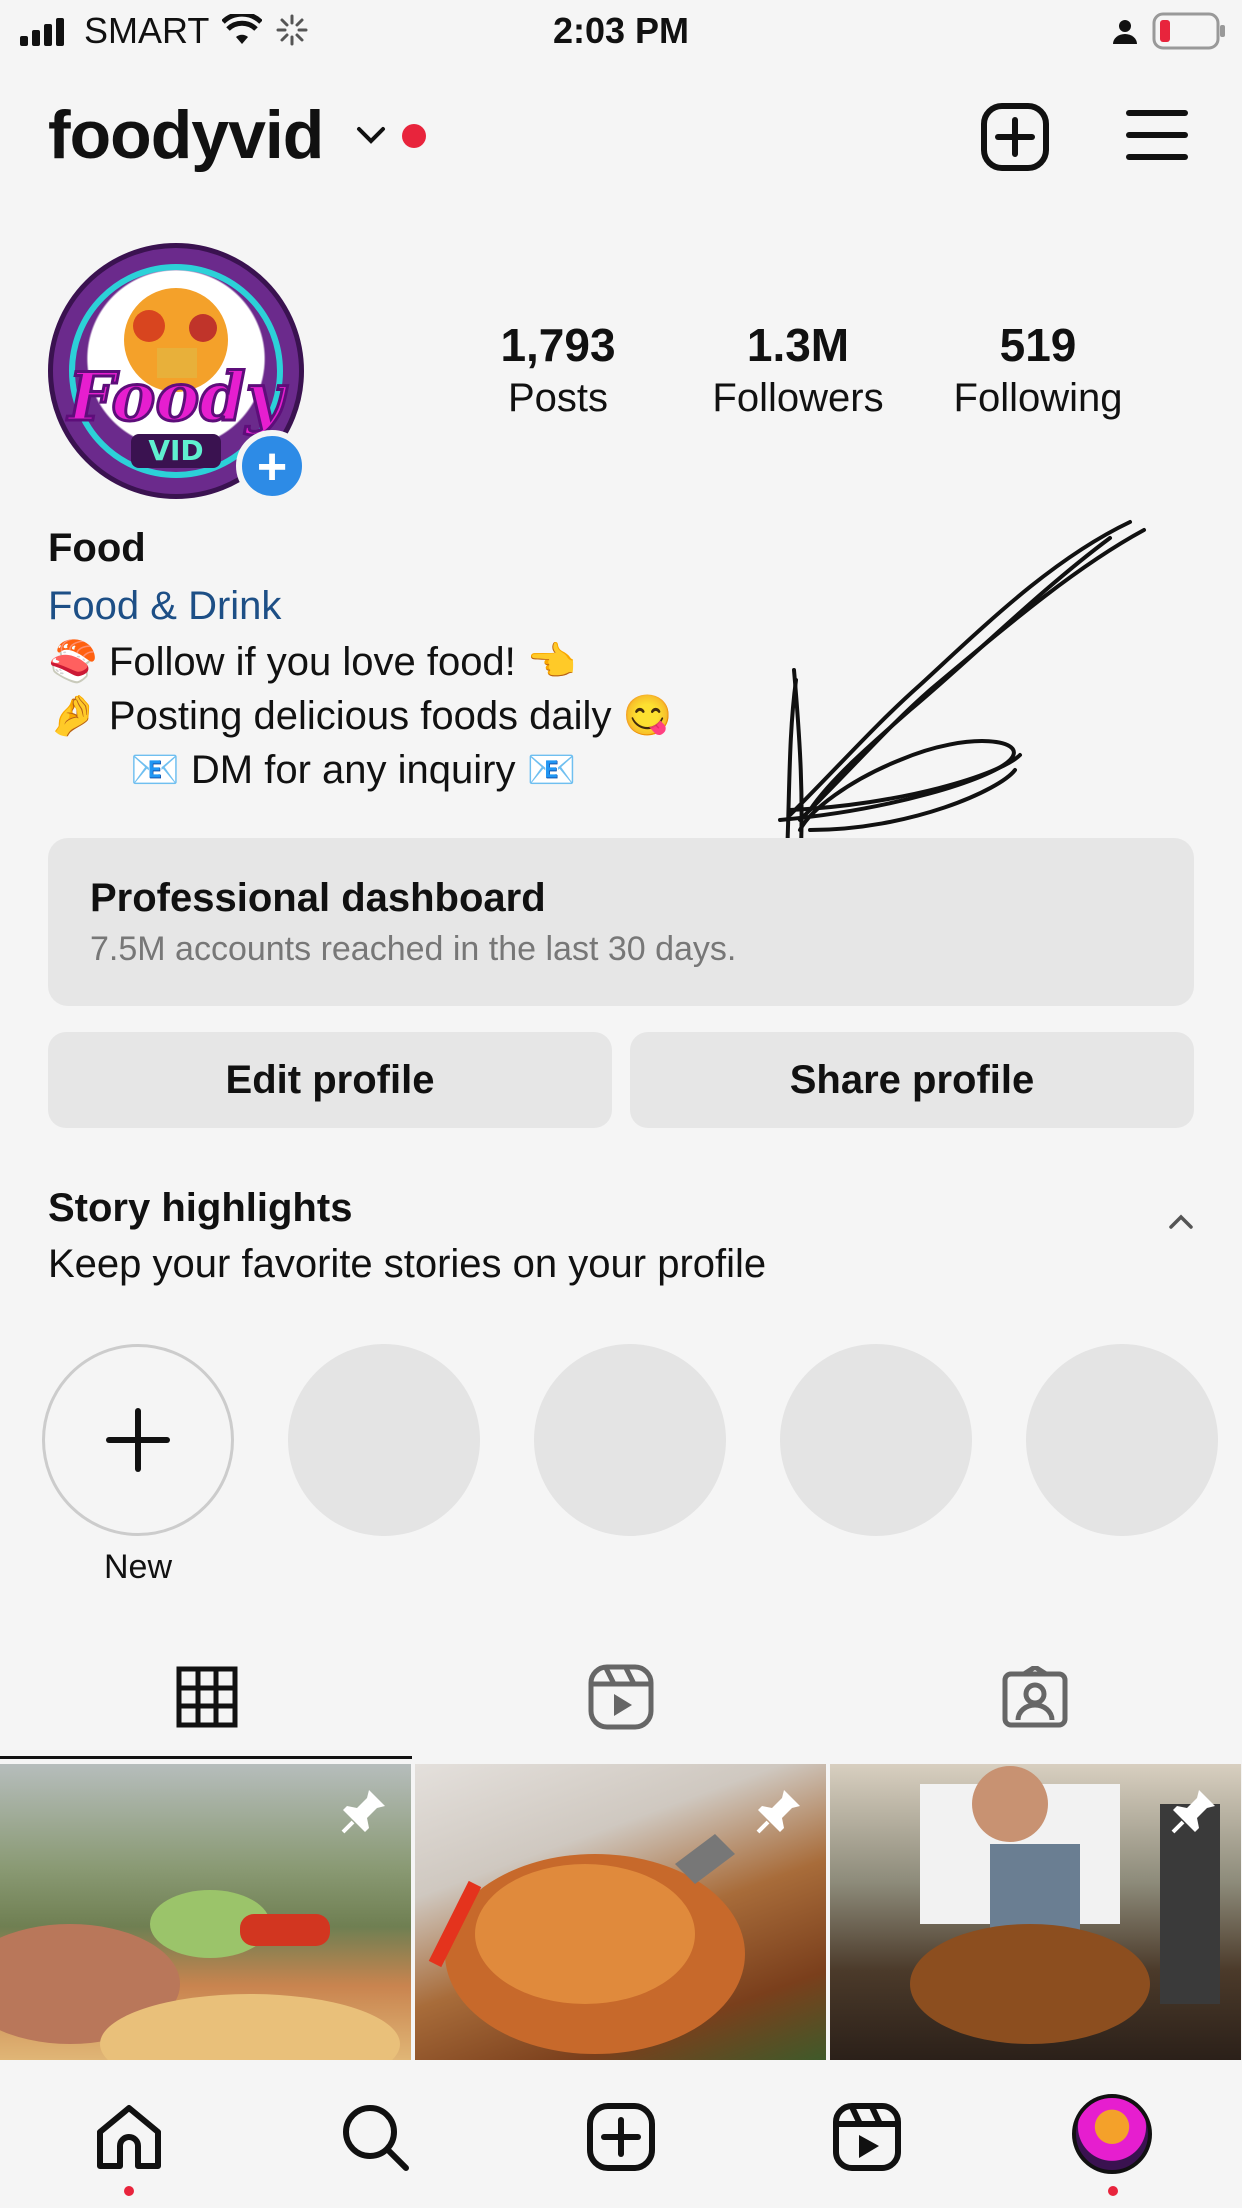 This screenshot has width=1242, height=2208. What do you see at coordinates (1112, 2134) in the screenshot?
I see `profile-tab-avatar` at bounding box center [1112, 2134].